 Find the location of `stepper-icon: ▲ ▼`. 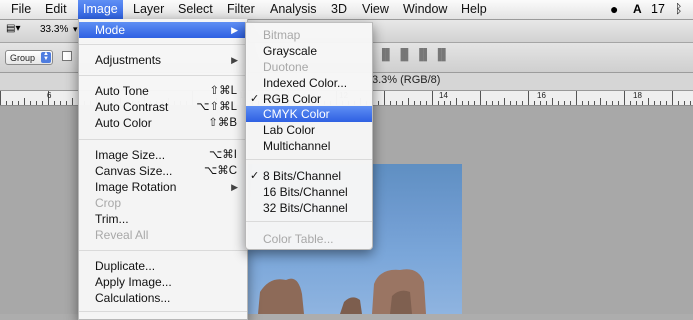

stepper-icon: ▲ ▼ is located at coordinates (46, 57).